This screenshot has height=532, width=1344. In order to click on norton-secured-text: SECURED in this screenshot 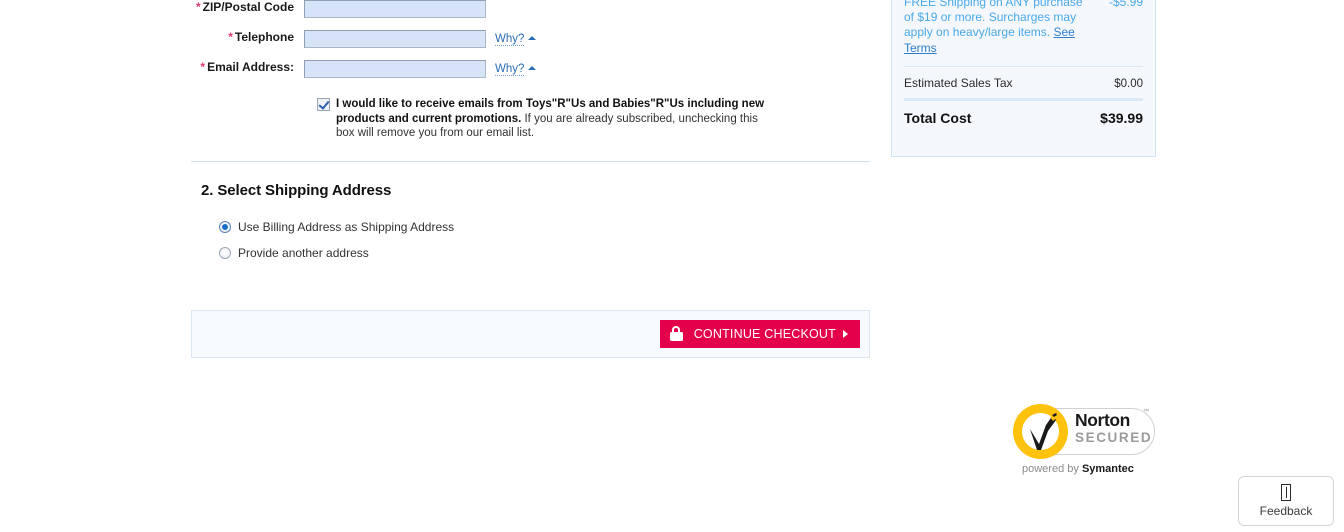, I will do `click(1114, 437)`.